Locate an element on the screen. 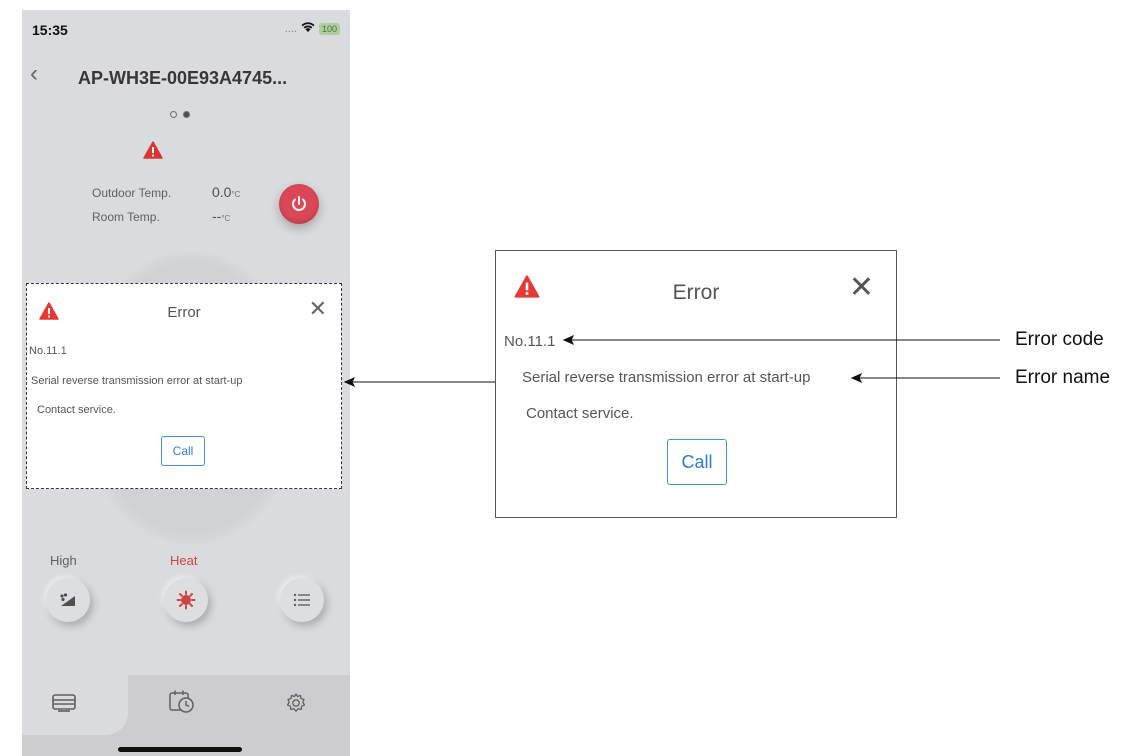  error-name-annotation: Error name is located at coordinates (1063, 377).